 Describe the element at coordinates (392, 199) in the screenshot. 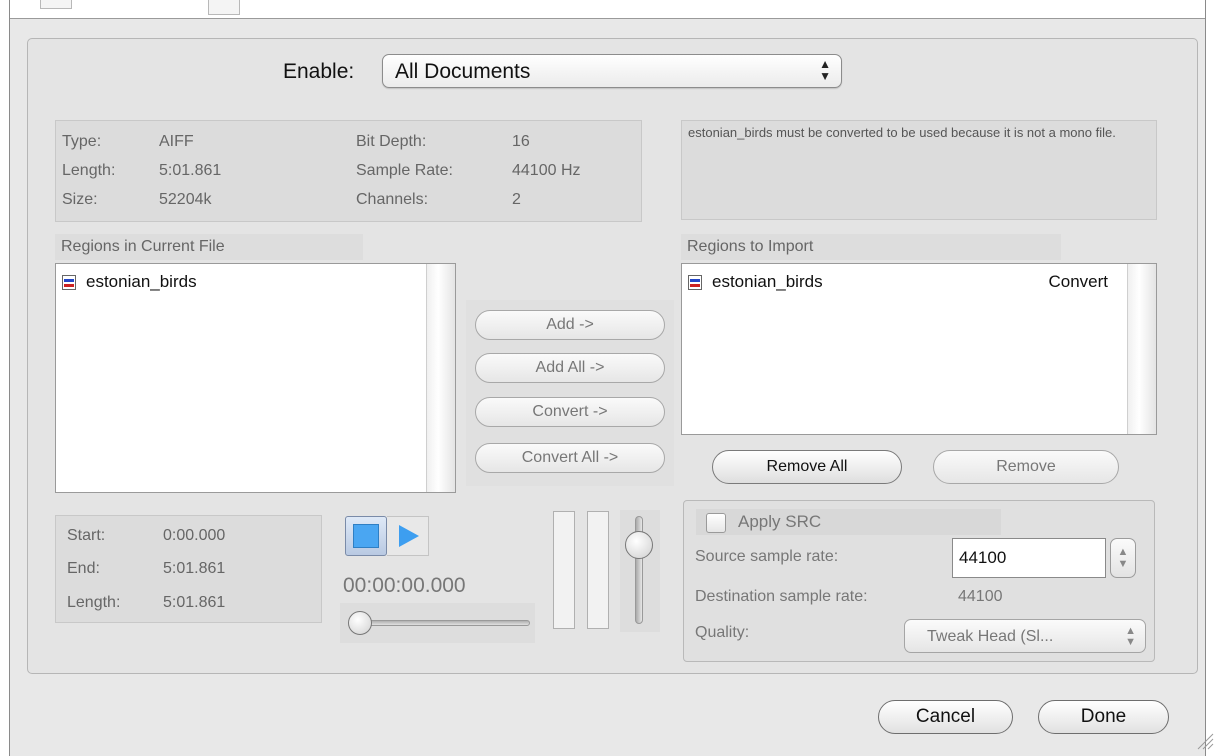

I see `channels-label: Channels:` at that location.